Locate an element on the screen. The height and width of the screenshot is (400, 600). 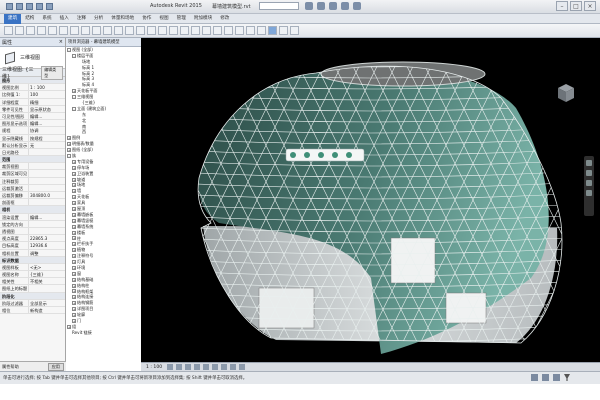
tag-room-icon is located at coordinates (206, 30).